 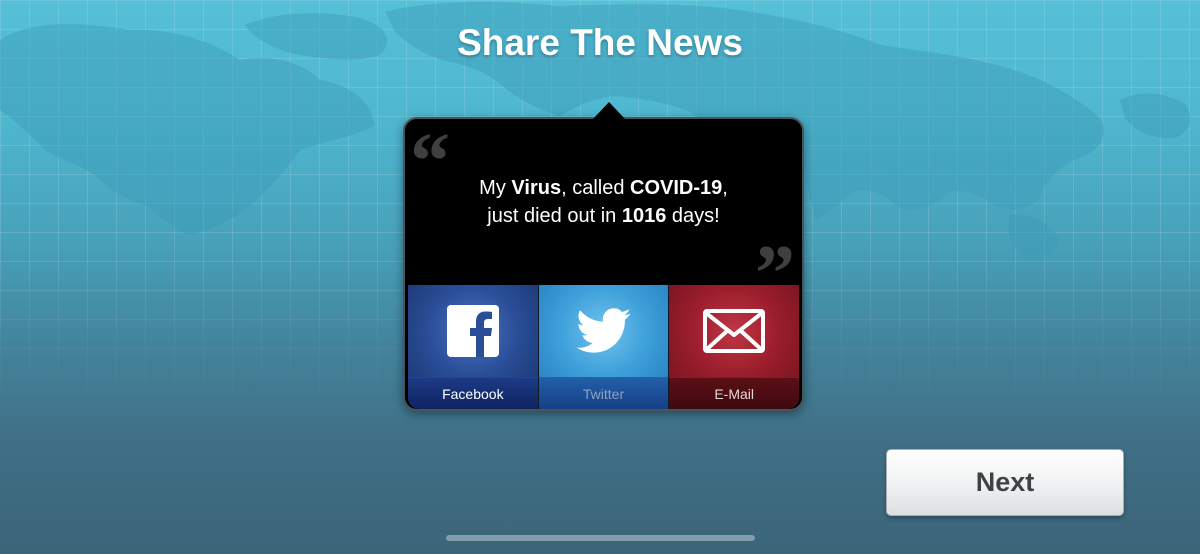 I want to click on message-line-2: just died out in 1016 days!, so click(x=603, y=216).